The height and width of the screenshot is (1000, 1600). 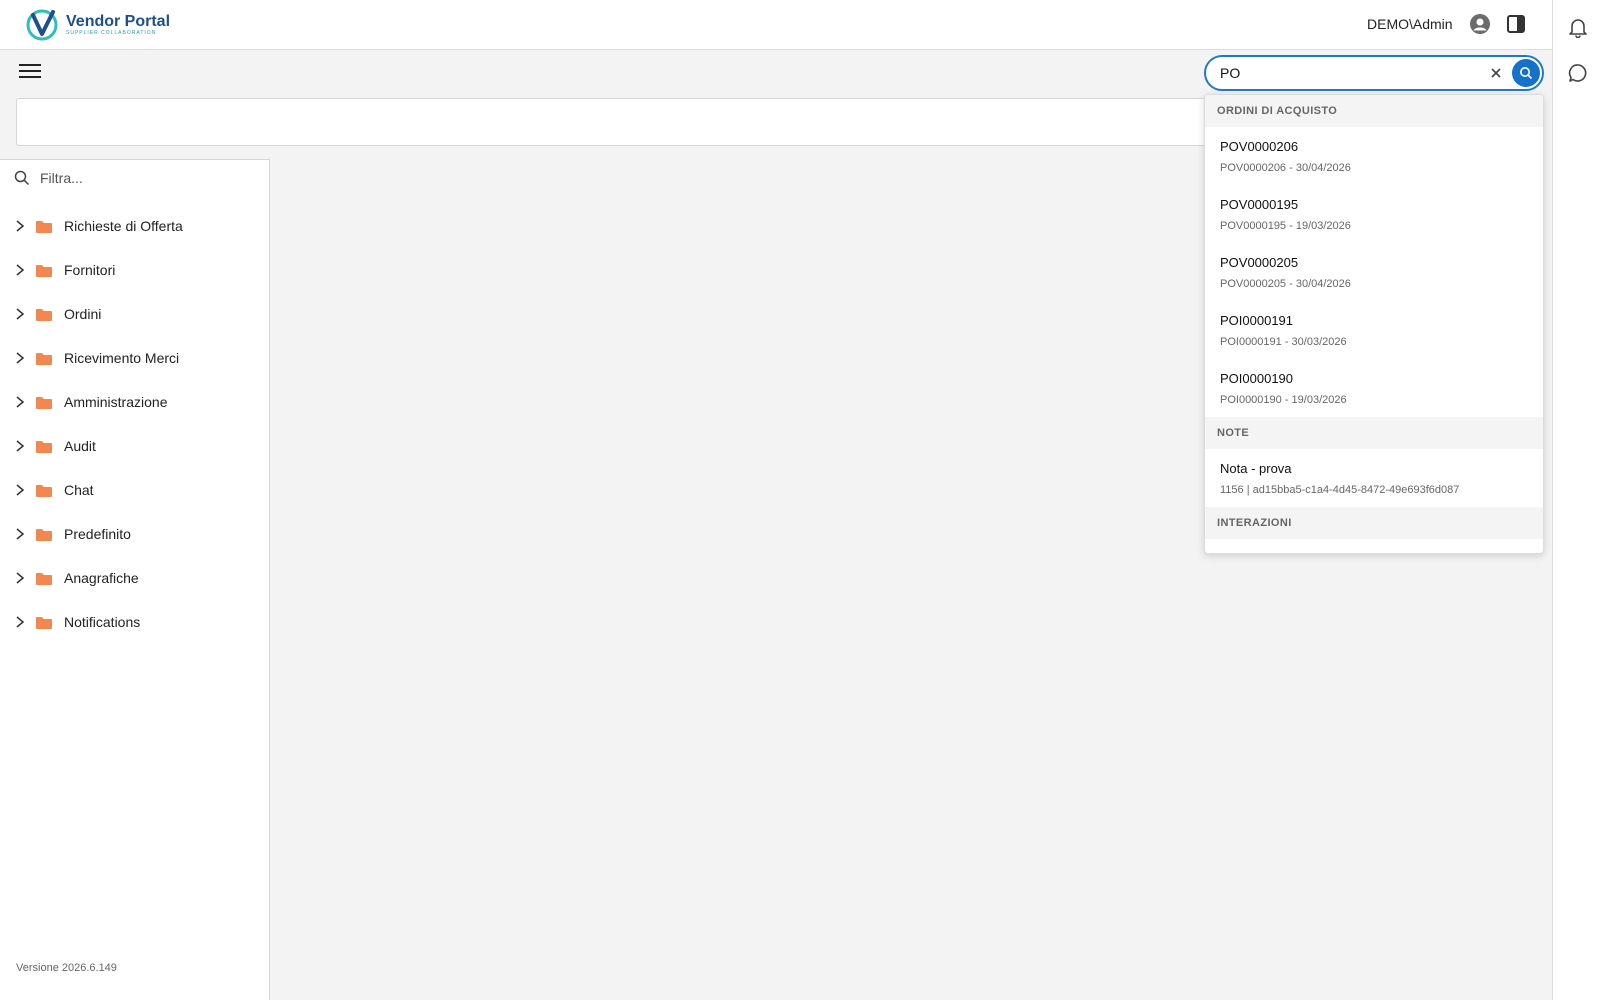 What do you see at coordinates (1285, 284) in the screenshot?
I see `result-subtitle: POV0000205 - 30/04/2026` at bounding box center [1285, 284].